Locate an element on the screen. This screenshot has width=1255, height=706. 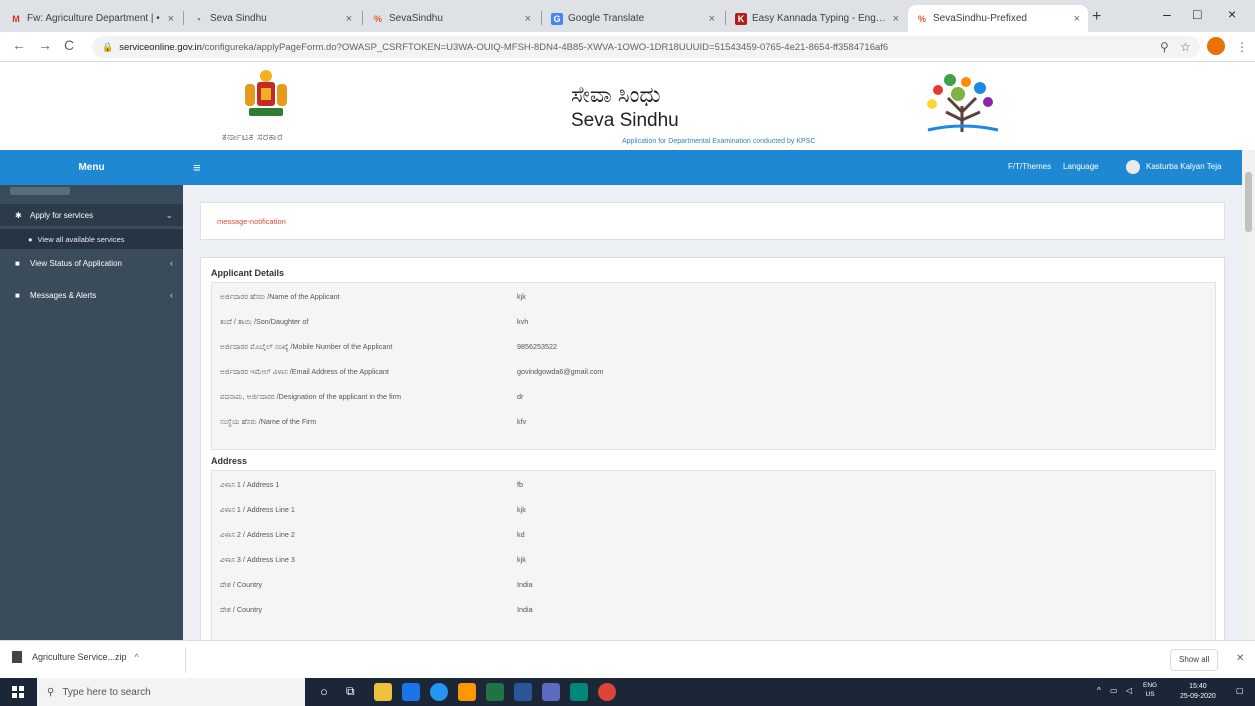
maximize-icon: □ is located at coordinates (1197, 14).